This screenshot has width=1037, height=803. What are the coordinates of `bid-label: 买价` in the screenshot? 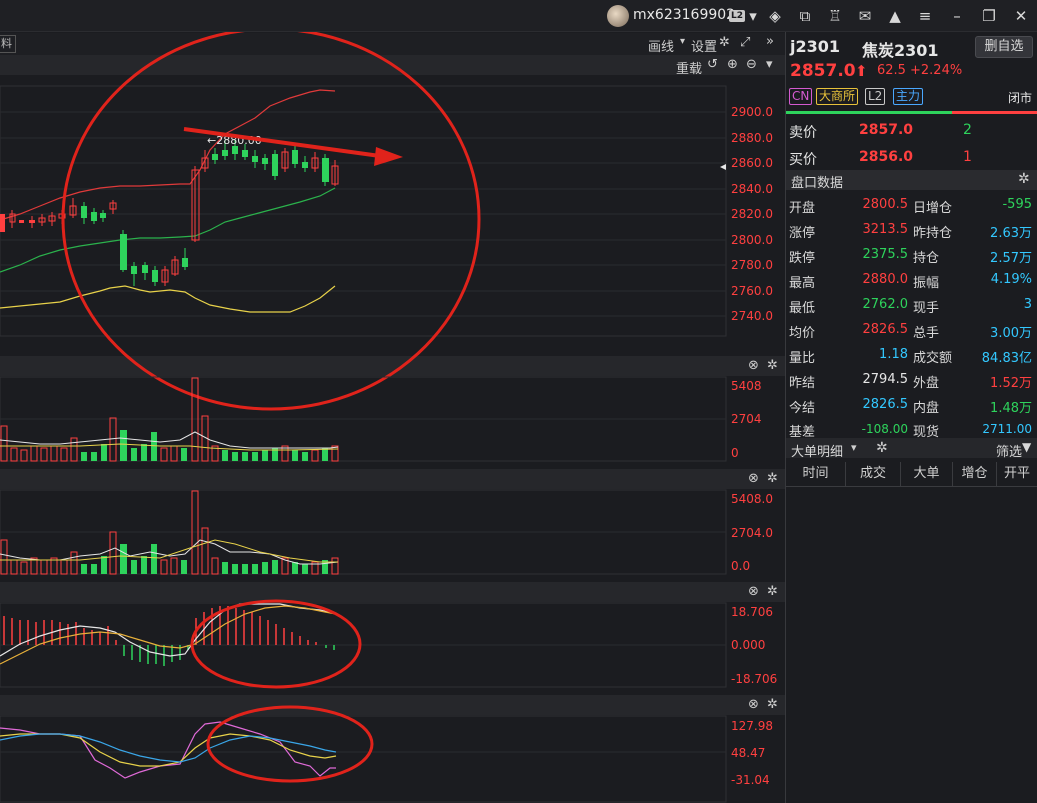 It's located at (803, 160).